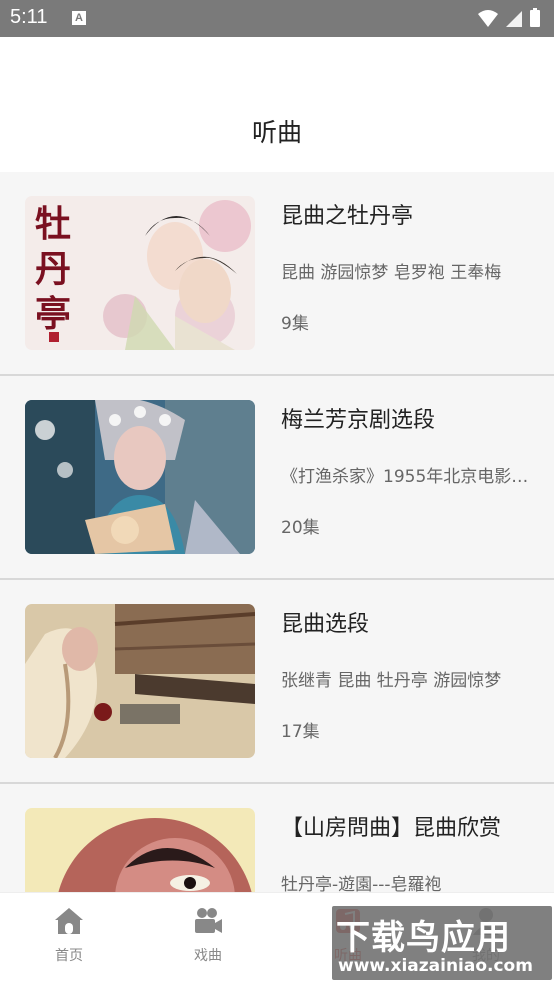 The height and width of the screenshot is (984, 554). I want to click on tab-home: 首页, so click(69, 935).